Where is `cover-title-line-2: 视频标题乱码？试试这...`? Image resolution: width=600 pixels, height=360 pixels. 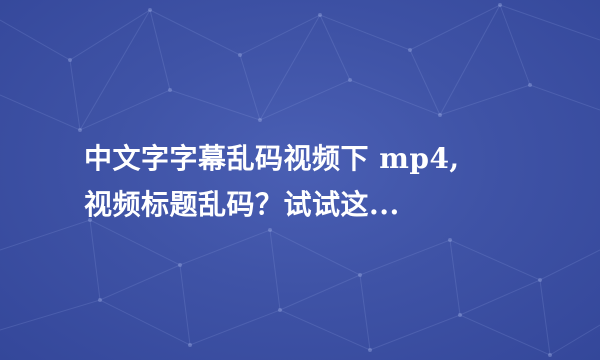 cover-title-line-2: 视频标题乱码？试试这... is located at coordinates (242, 204).